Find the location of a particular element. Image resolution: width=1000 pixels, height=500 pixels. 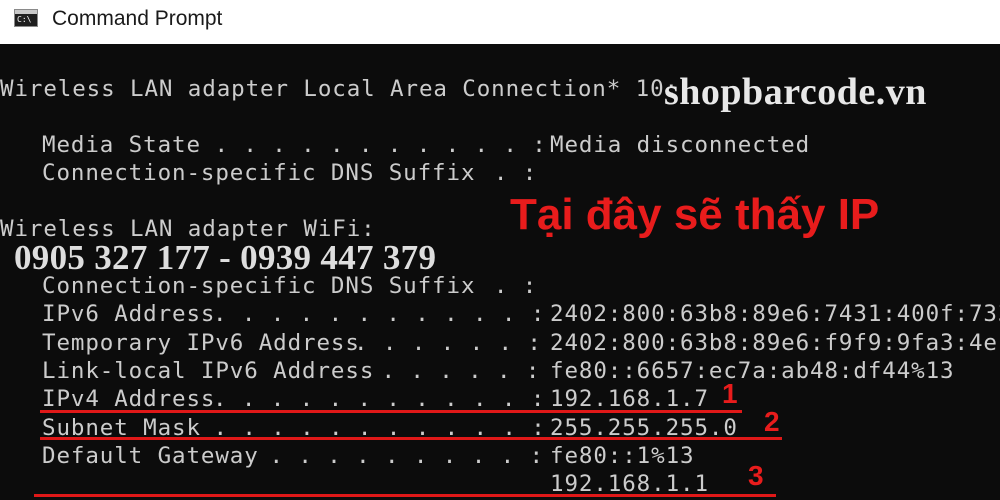

subnet-underline is located at coordinates (411, 438).